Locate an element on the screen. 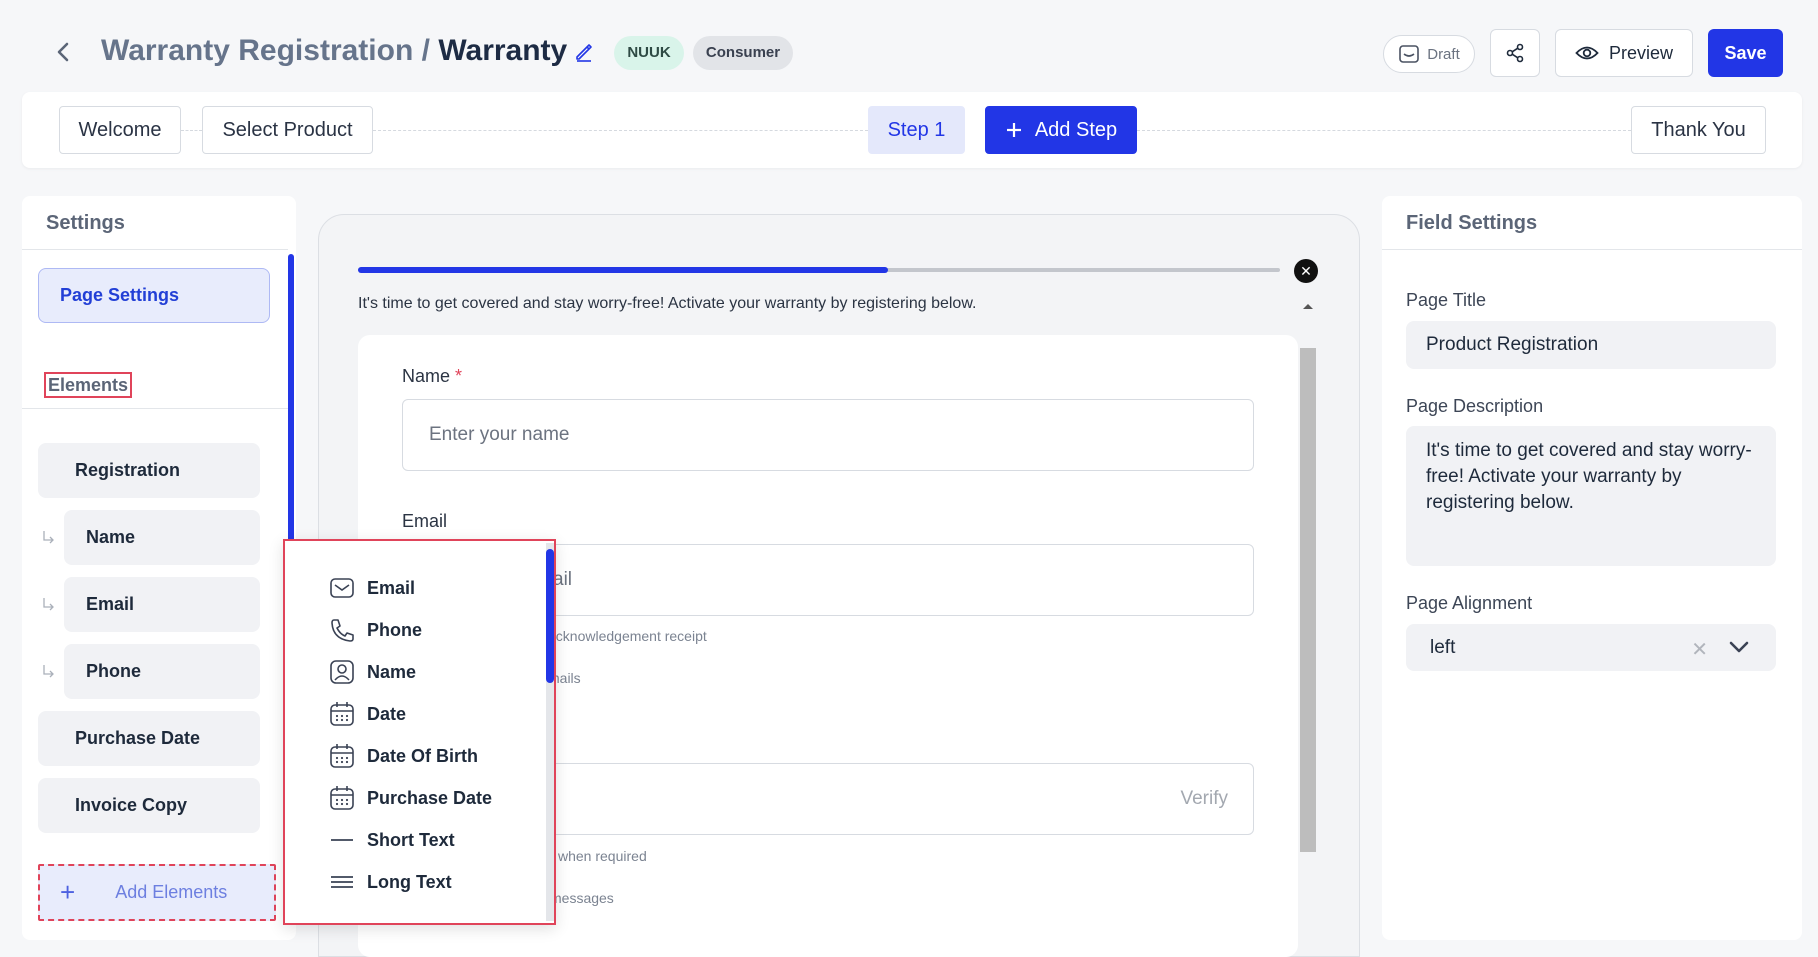 The height and width of the screenshot is (957, 1818). element-name: Name is located at coordinates (162, 537).